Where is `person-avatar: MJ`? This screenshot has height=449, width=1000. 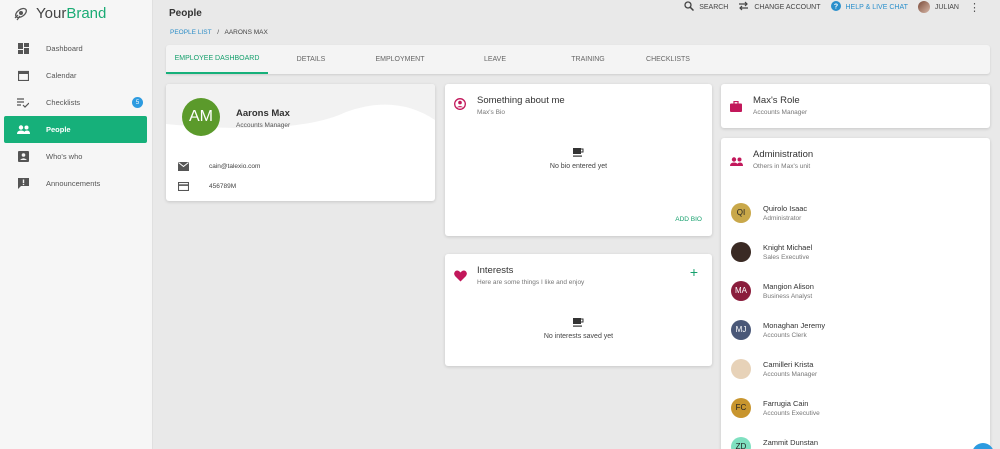 person-avatar: MJ is located at coordinates (741, 329).